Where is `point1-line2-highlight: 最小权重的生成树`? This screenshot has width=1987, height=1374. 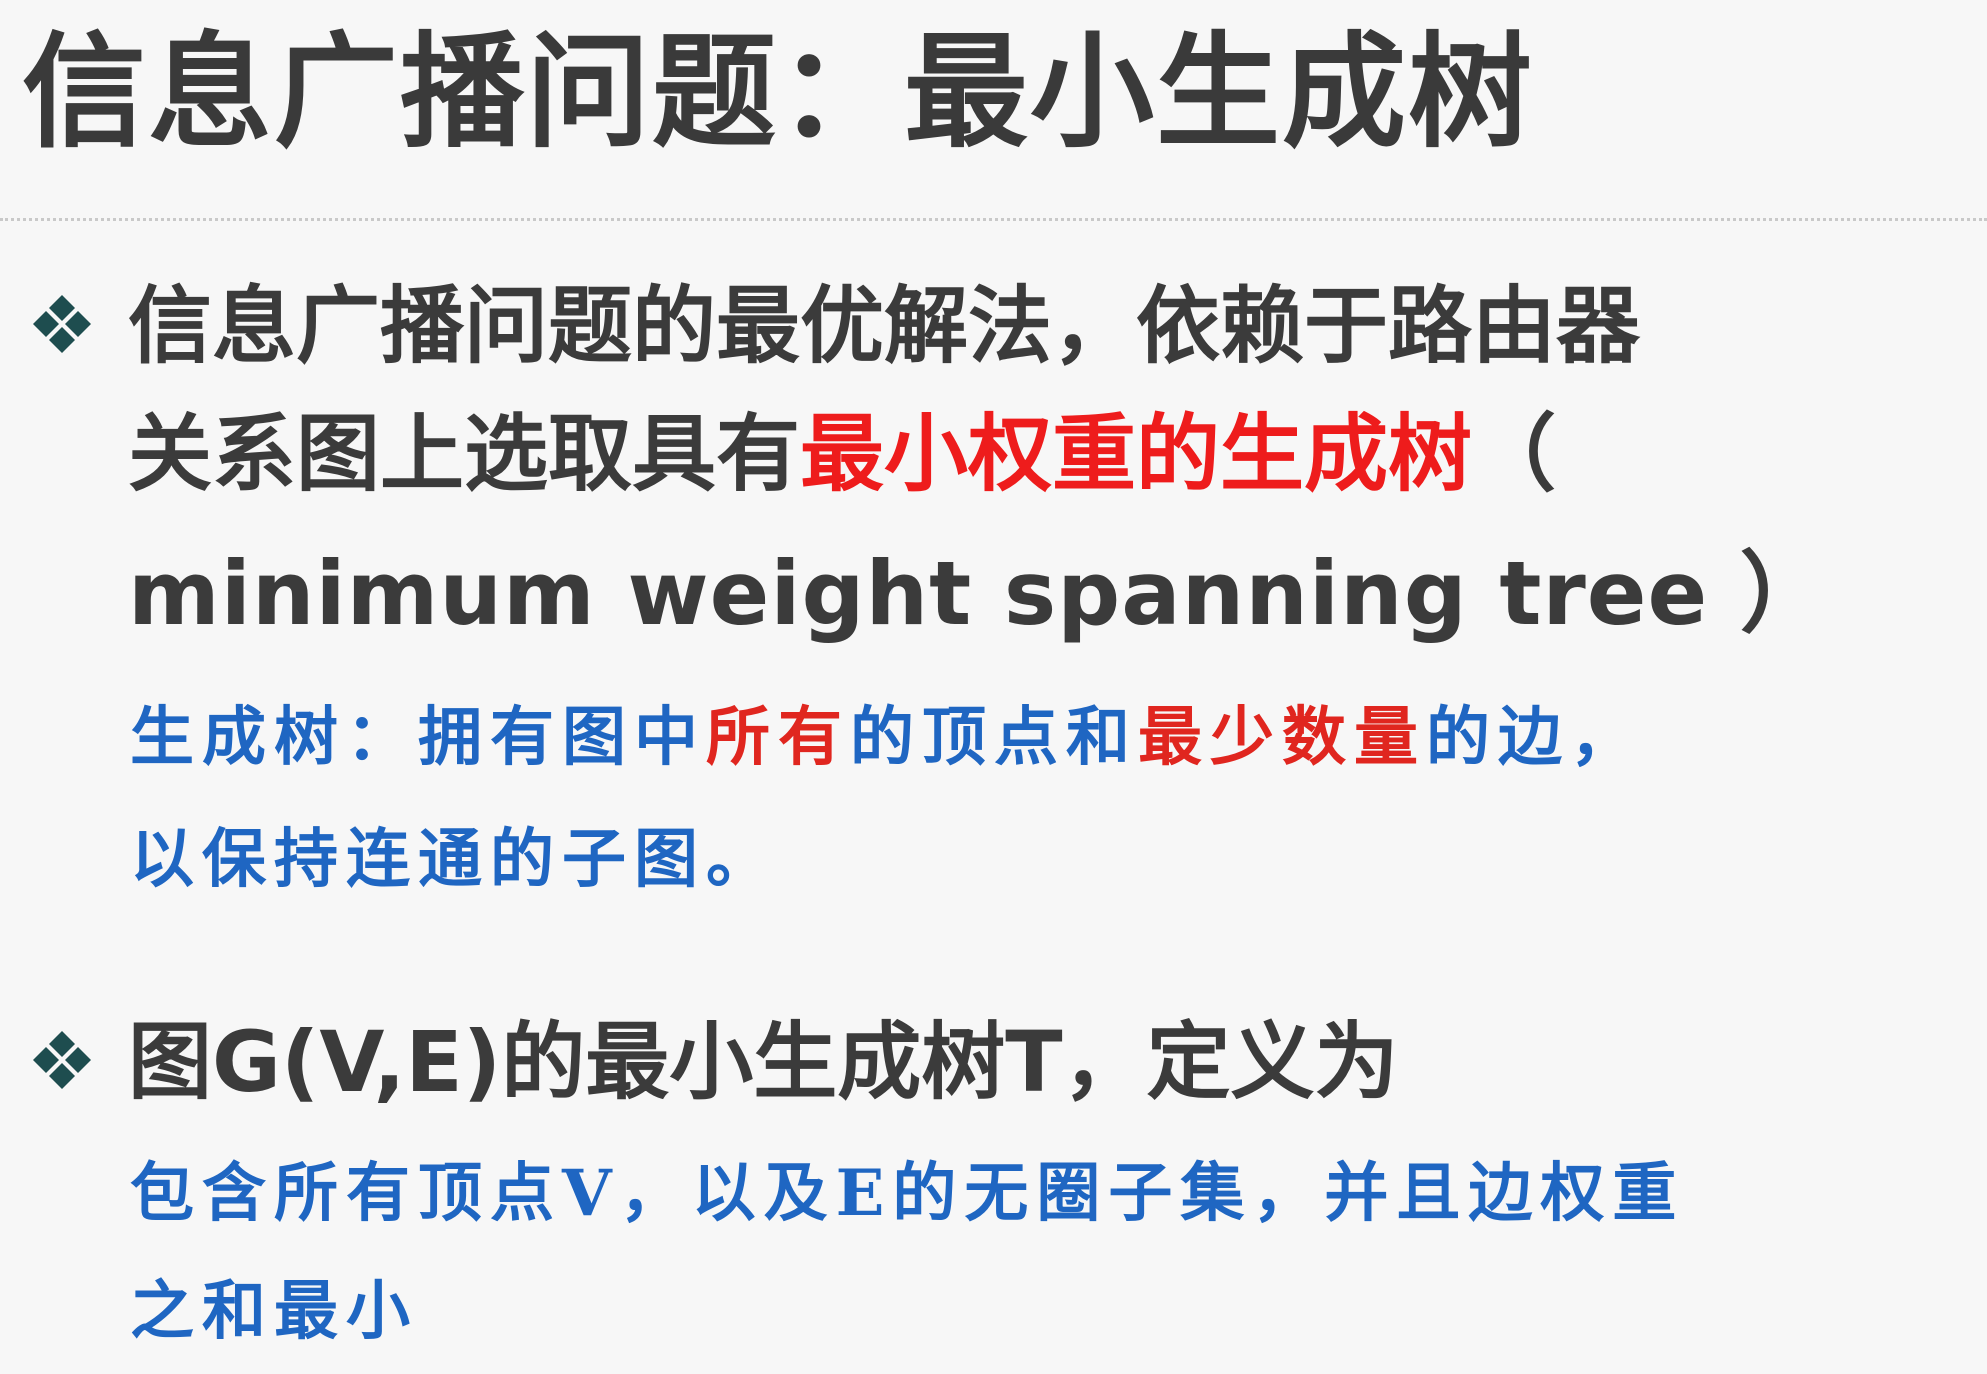
point1-line2-highlight: 最小权重的生成树 is located at coordinates (1136, 454).